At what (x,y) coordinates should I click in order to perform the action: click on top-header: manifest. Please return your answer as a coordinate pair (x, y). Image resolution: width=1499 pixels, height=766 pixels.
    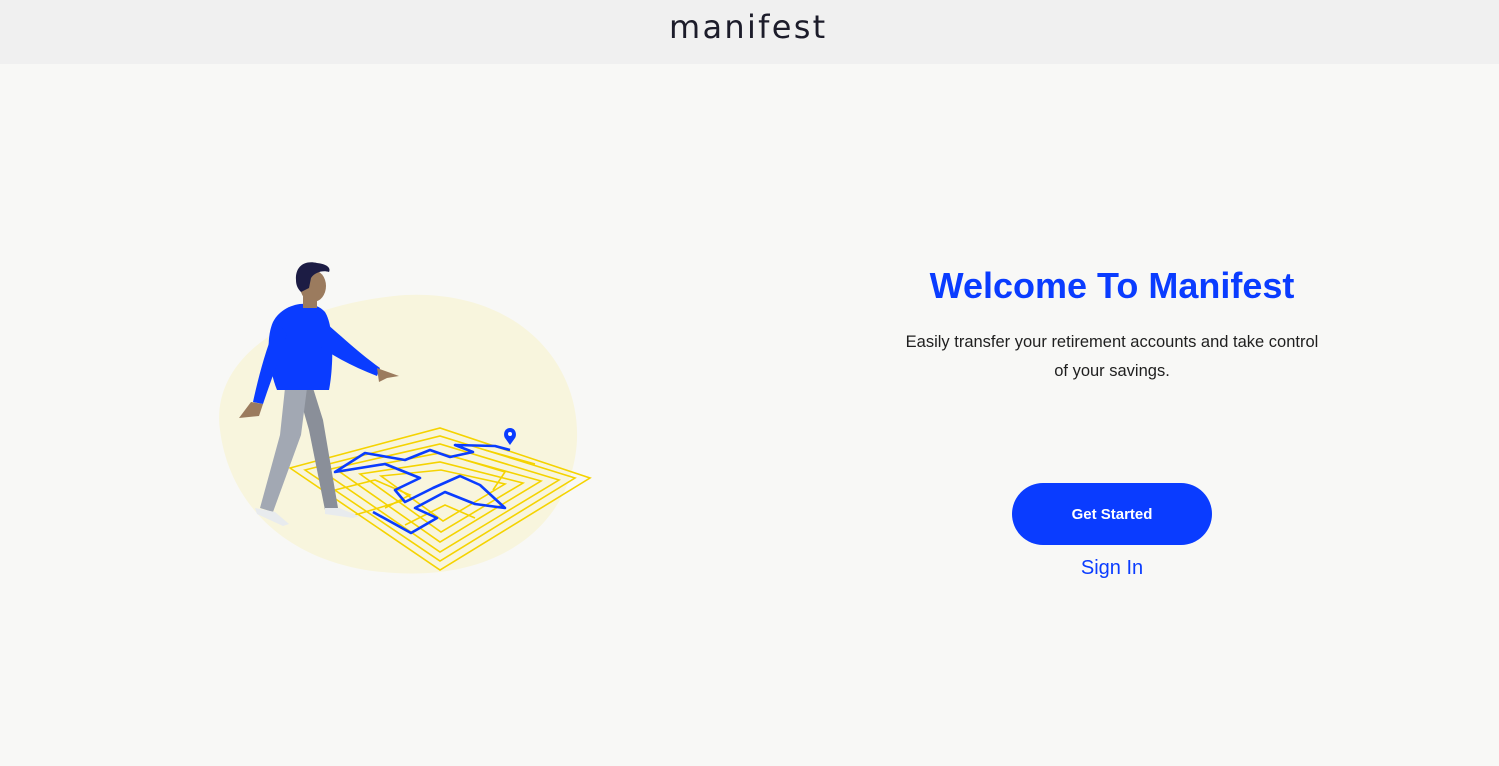
    Looking at the image, I should click on (749, 32).